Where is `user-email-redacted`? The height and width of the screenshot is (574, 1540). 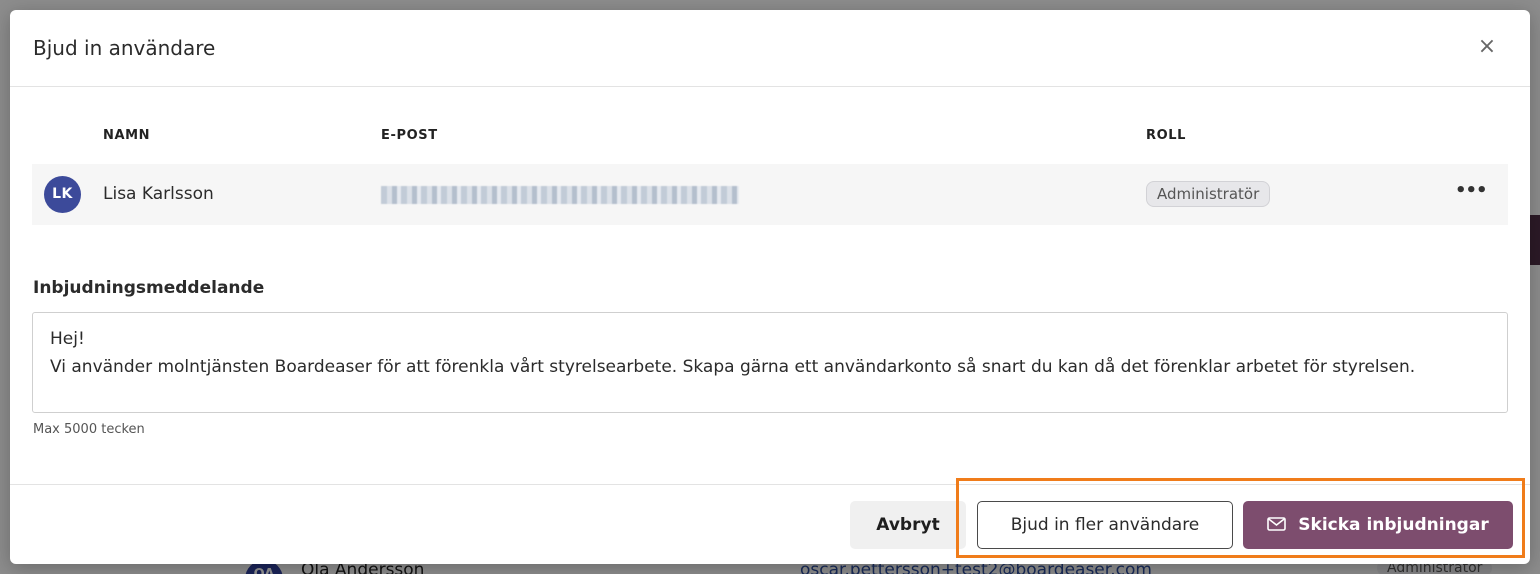
user-email-redacted is located at coordinates (560, 195).